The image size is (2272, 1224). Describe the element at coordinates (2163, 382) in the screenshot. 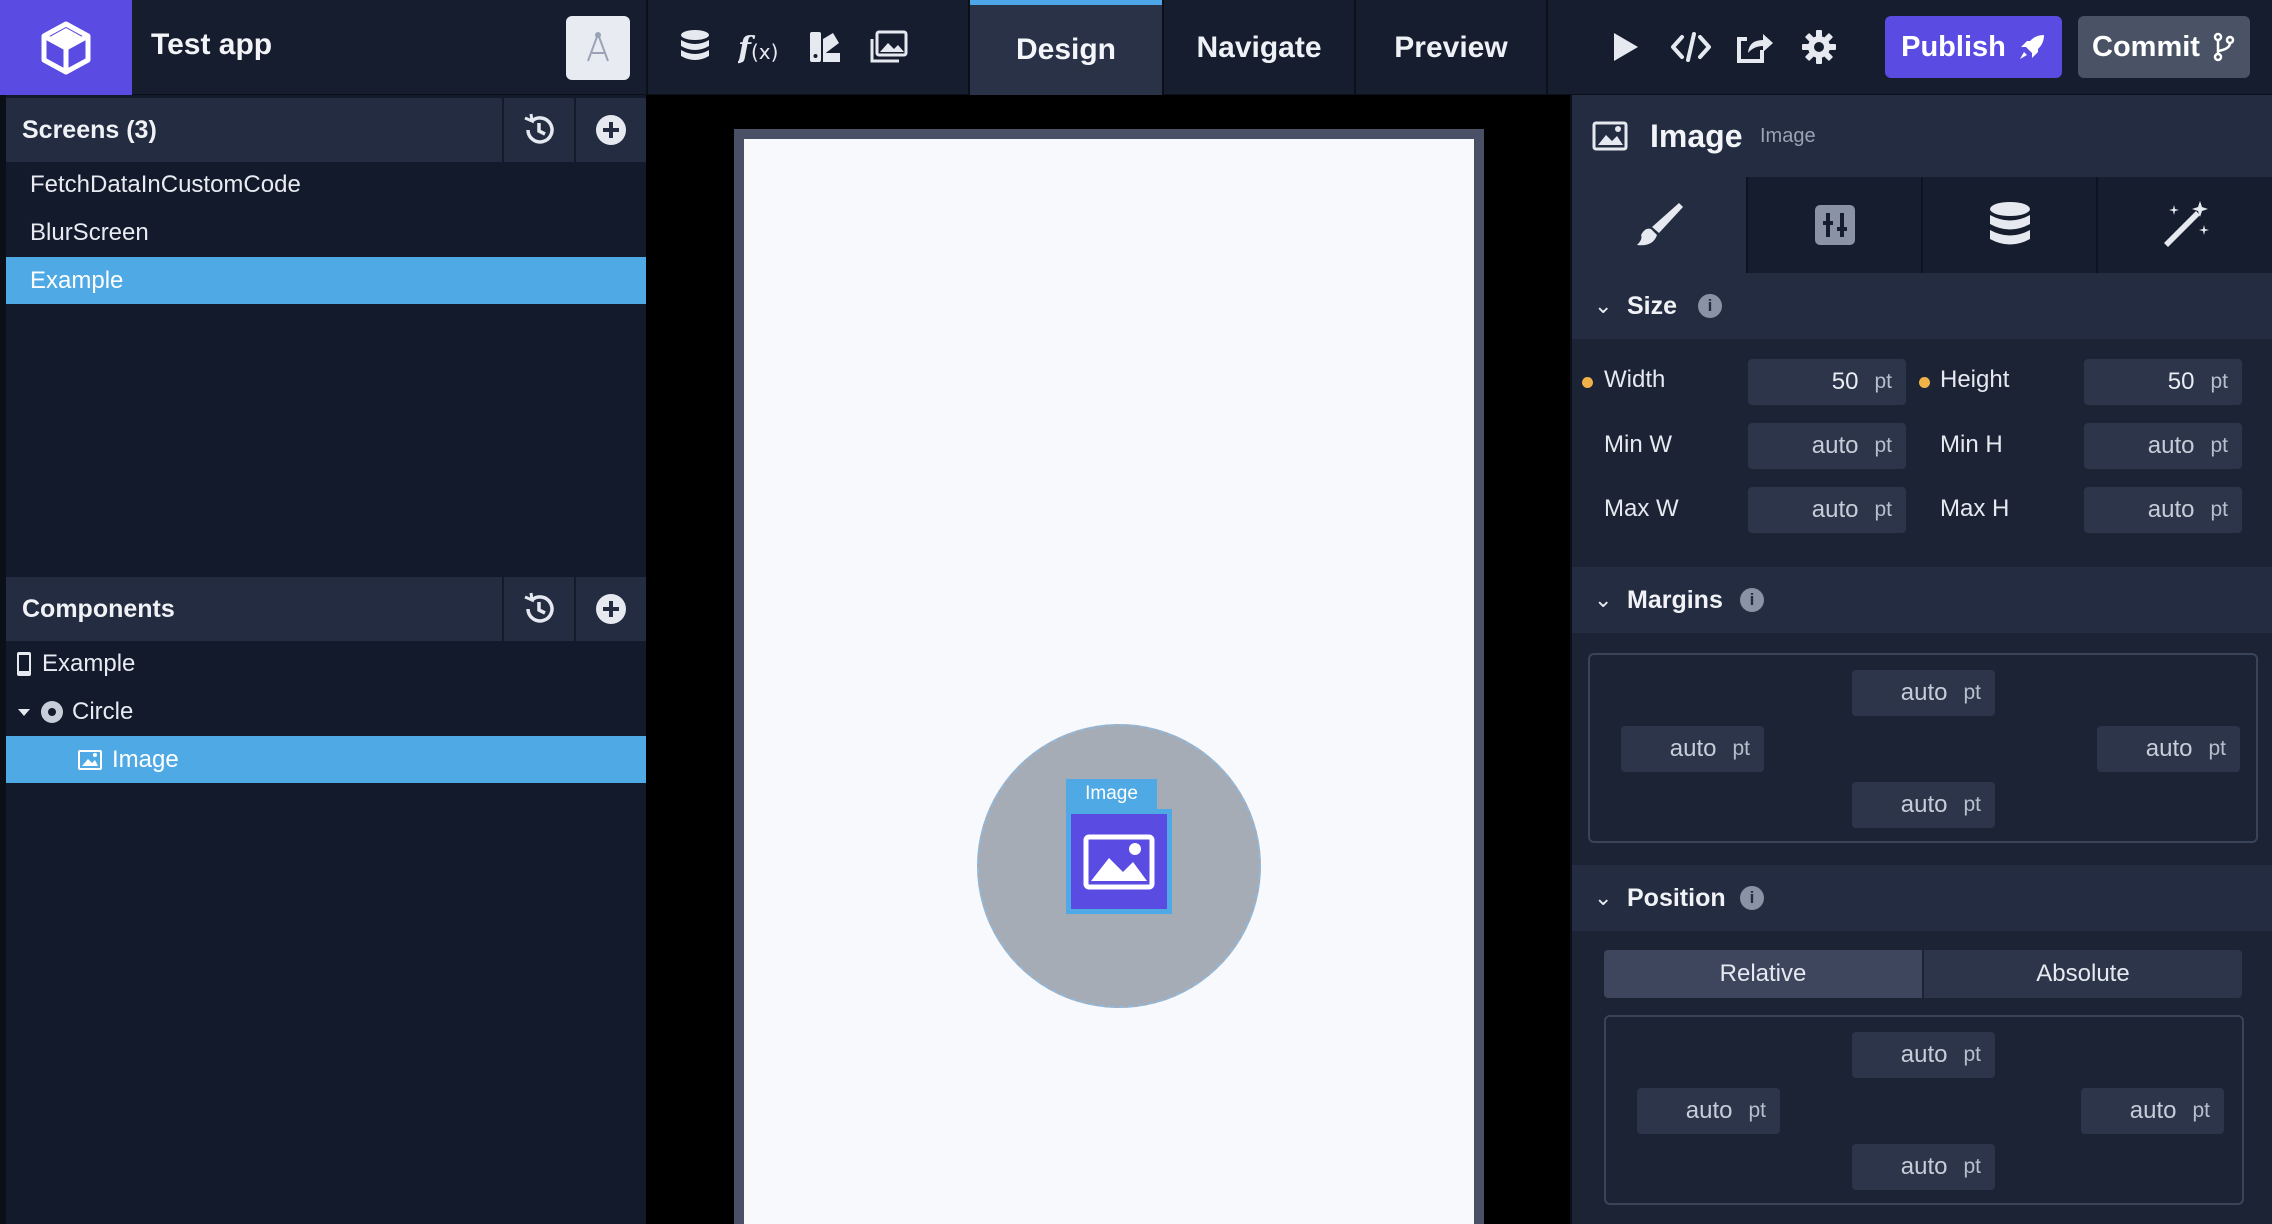

I see `height-field: 50 pt` at that location.